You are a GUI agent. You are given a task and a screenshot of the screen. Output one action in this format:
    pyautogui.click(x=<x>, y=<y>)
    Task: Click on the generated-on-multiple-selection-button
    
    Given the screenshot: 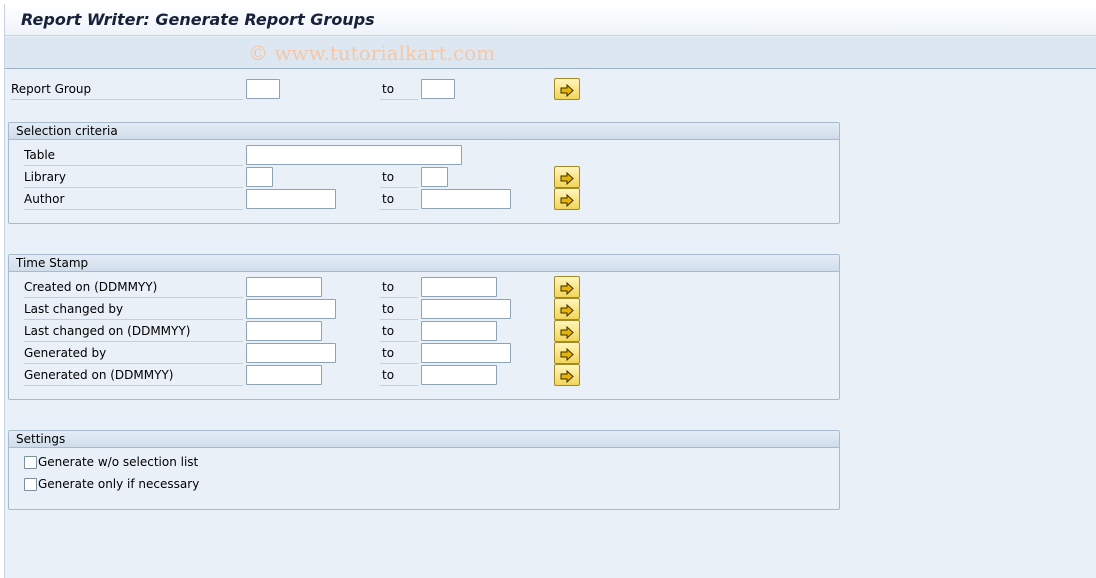 What is the action you would take?
    pyautogui.click(x=567, y=375)
    